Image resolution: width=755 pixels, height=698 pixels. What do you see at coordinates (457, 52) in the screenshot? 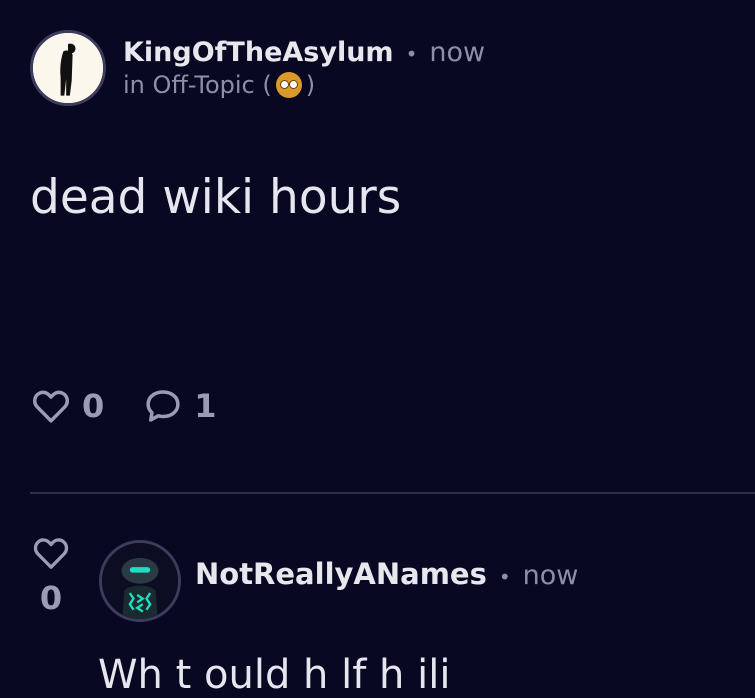
I see `post-time: now` at bounding box center [457, 52].